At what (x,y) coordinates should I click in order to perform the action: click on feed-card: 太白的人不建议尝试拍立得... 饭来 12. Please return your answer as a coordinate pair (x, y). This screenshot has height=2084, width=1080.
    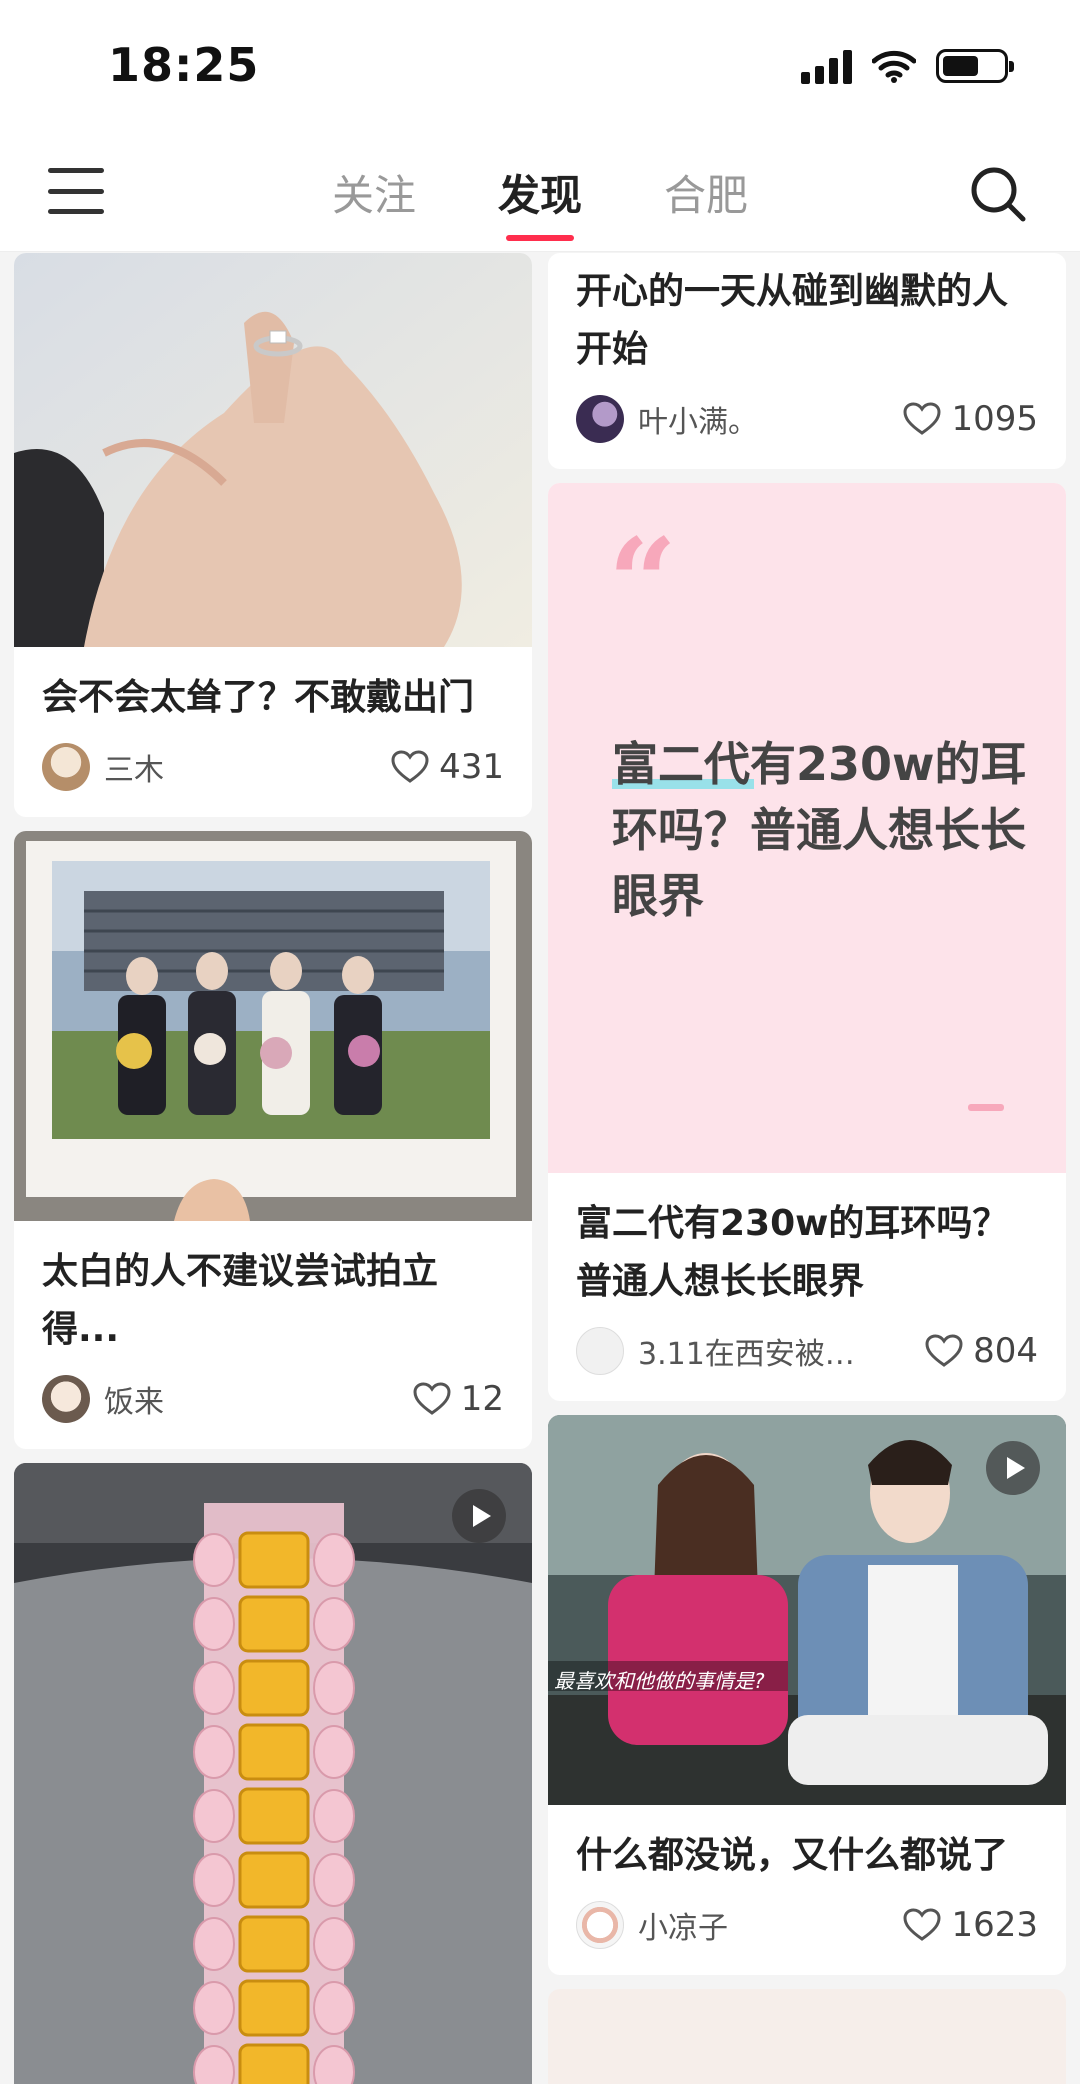
    Looking at the image, I should click on (273, 1140).